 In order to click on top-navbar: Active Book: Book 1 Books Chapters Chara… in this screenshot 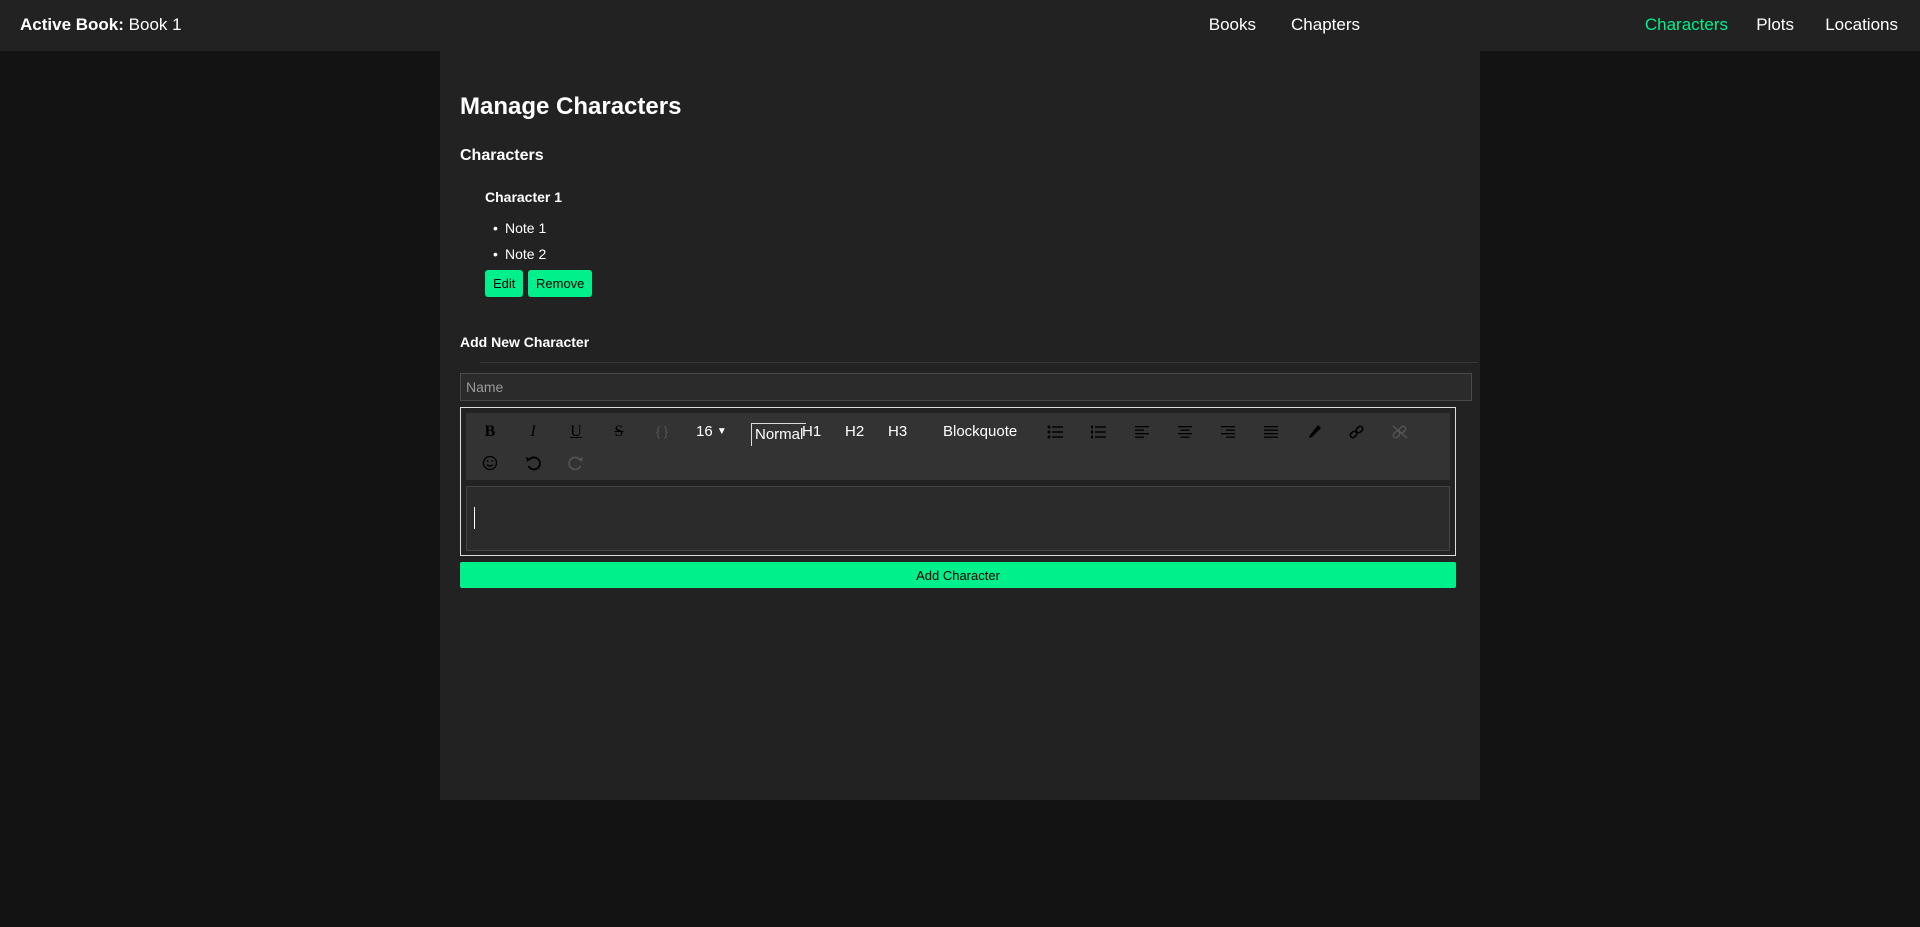, I will do `click(960, 25)`.